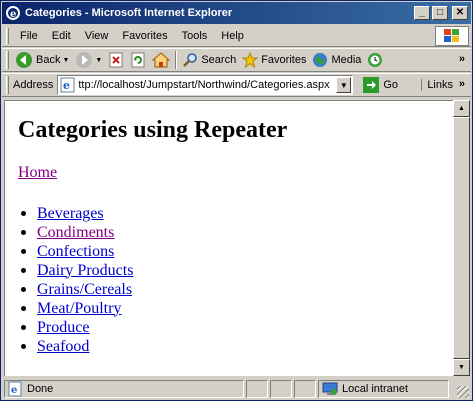  I want to click on status-text: Done, so click(40, 389).